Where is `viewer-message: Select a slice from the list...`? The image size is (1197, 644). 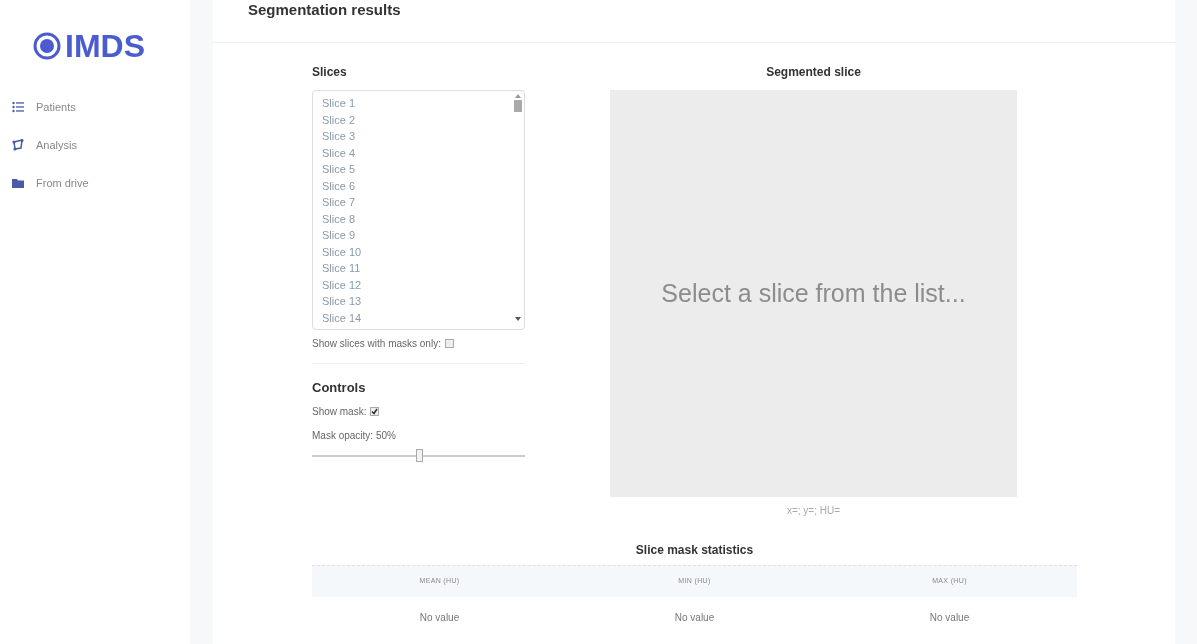
viewer-message: Select a slice from the list... is located at coordinates (813, 293).